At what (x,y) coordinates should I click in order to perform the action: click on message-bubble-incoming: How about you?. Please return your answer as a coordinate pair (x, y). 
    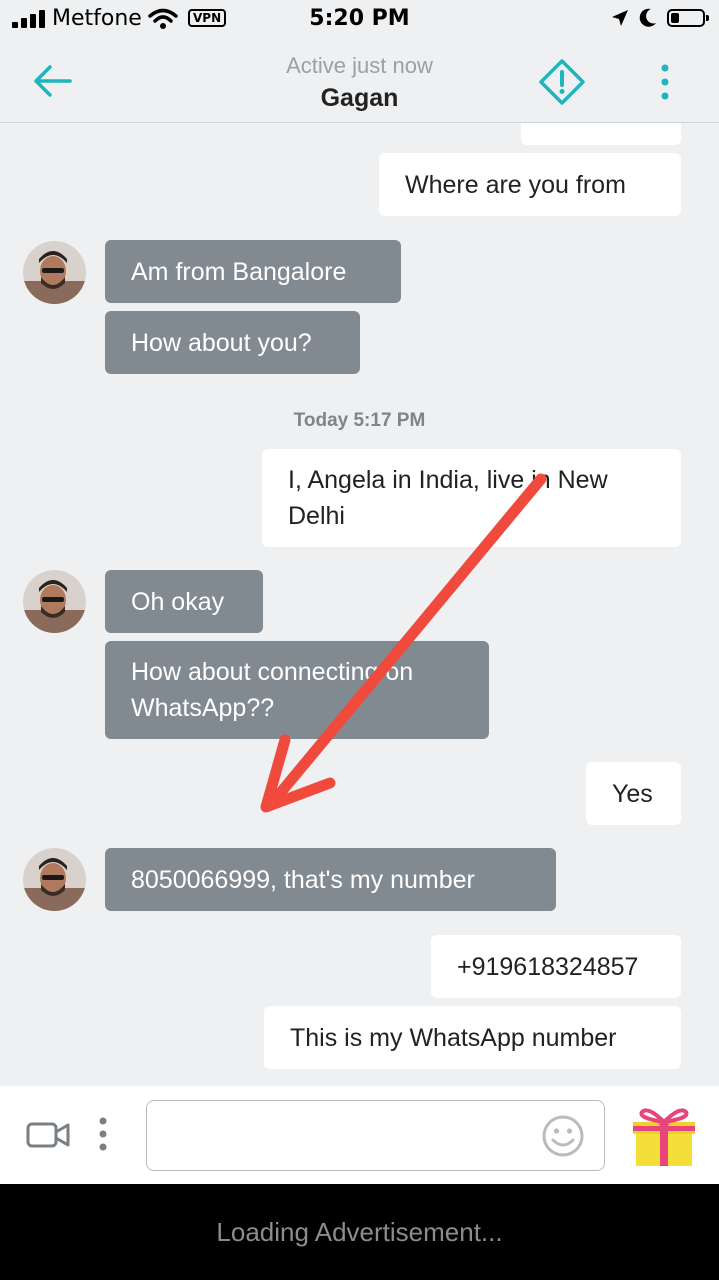
    Looking at the image, I should click on (232, 342).